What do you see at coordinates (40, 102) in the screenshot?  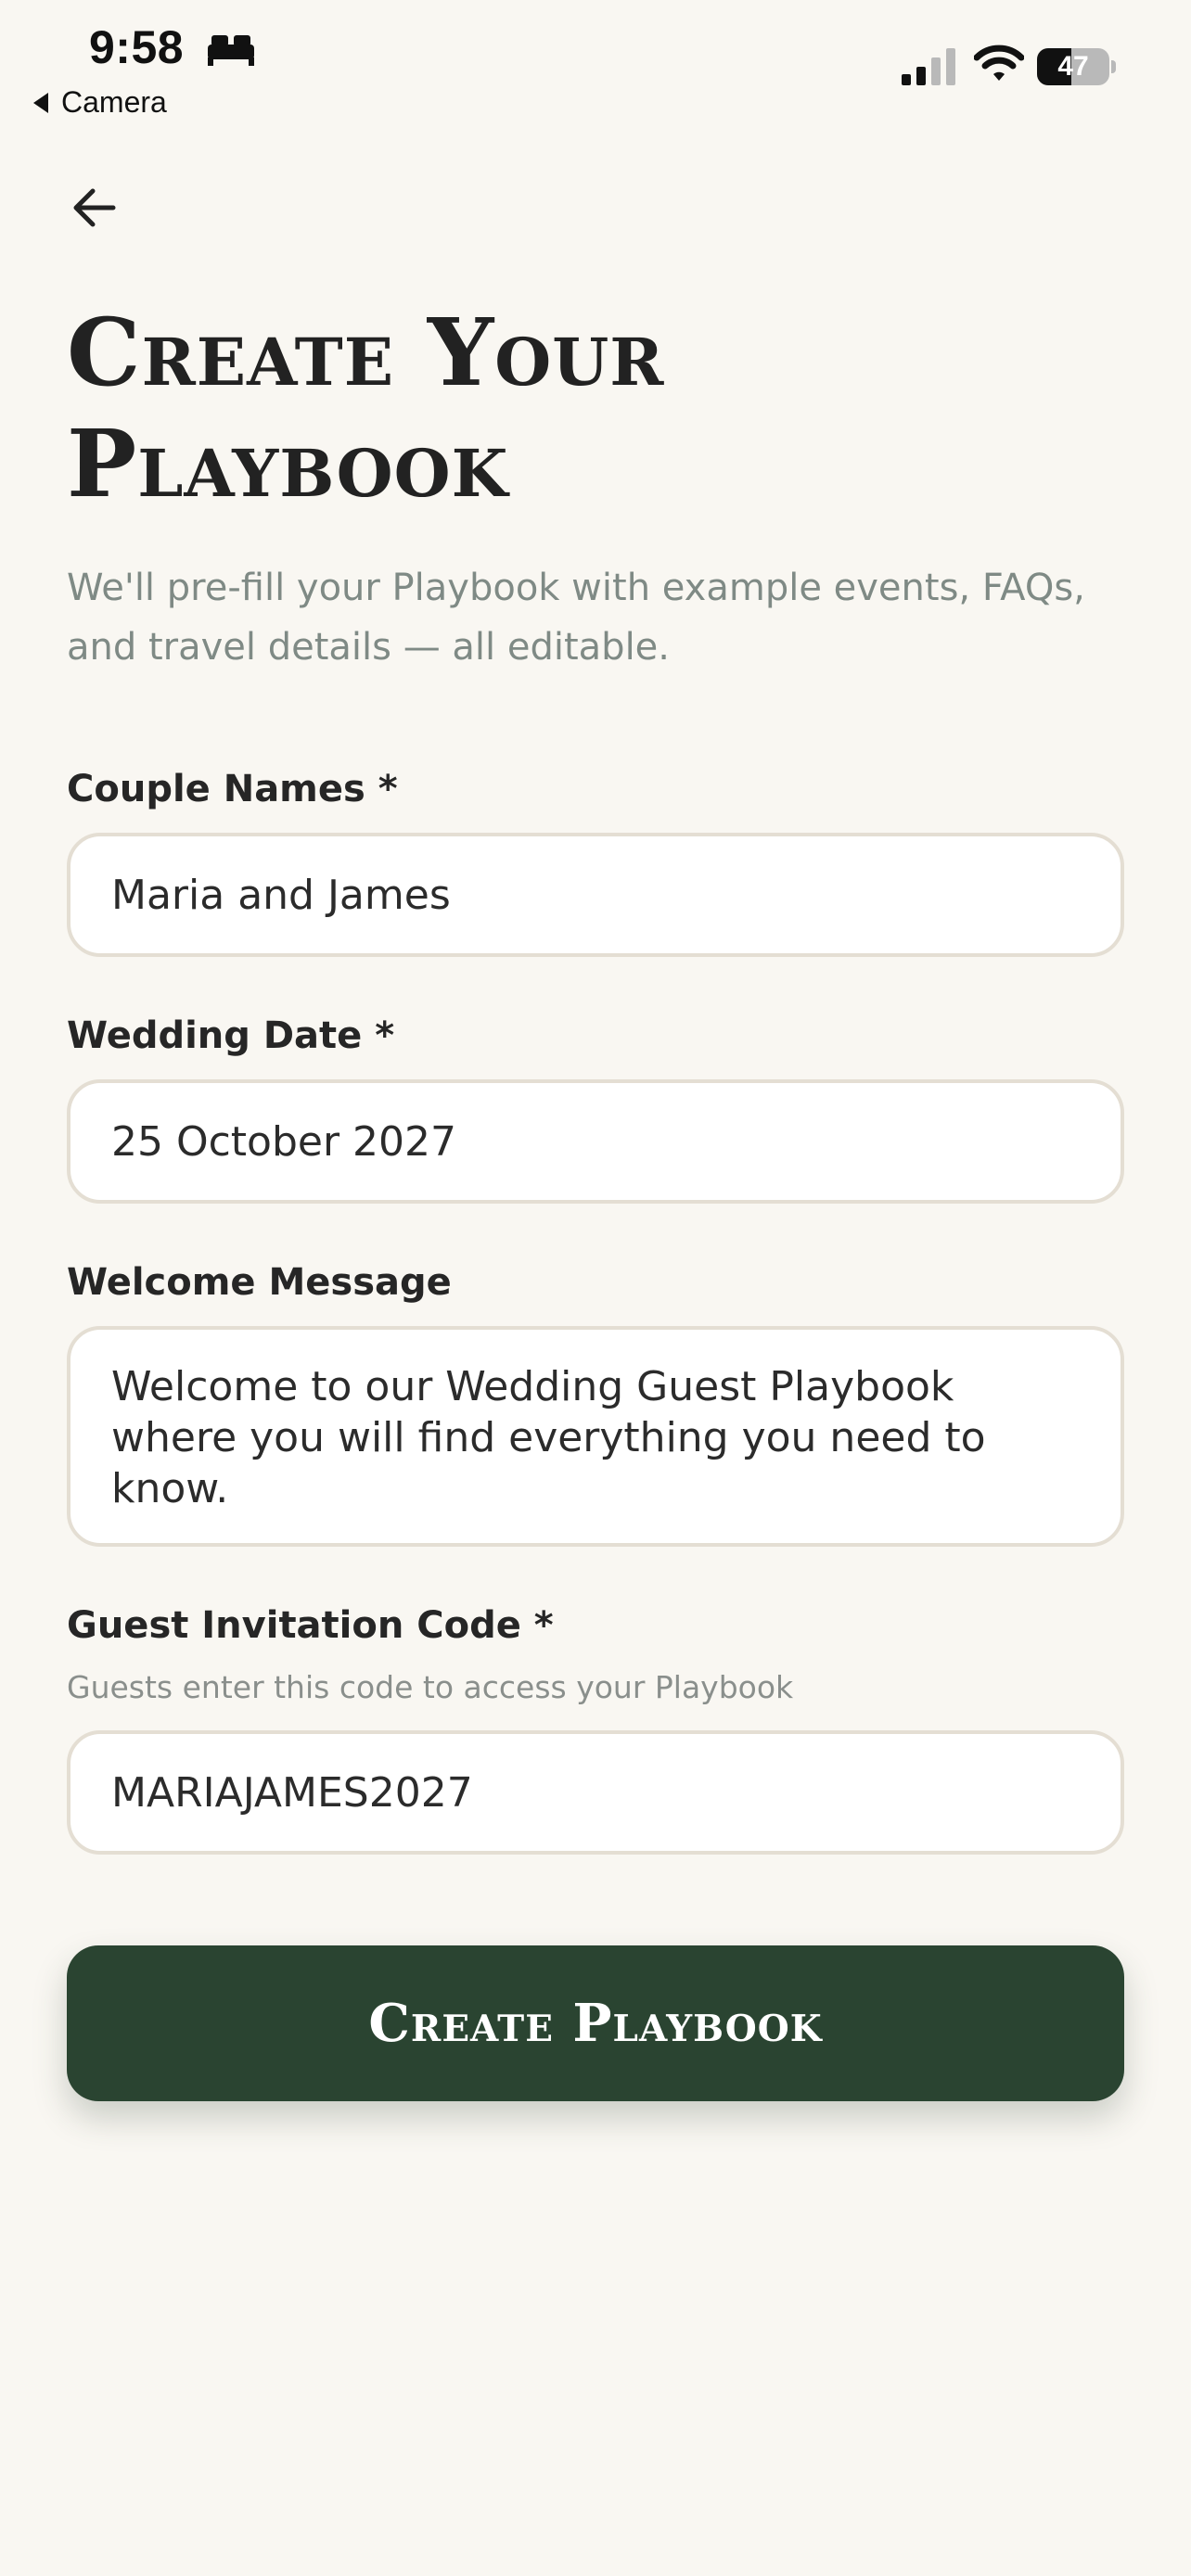 I see `back-triangle-icon` at bounding box center [40, 102].